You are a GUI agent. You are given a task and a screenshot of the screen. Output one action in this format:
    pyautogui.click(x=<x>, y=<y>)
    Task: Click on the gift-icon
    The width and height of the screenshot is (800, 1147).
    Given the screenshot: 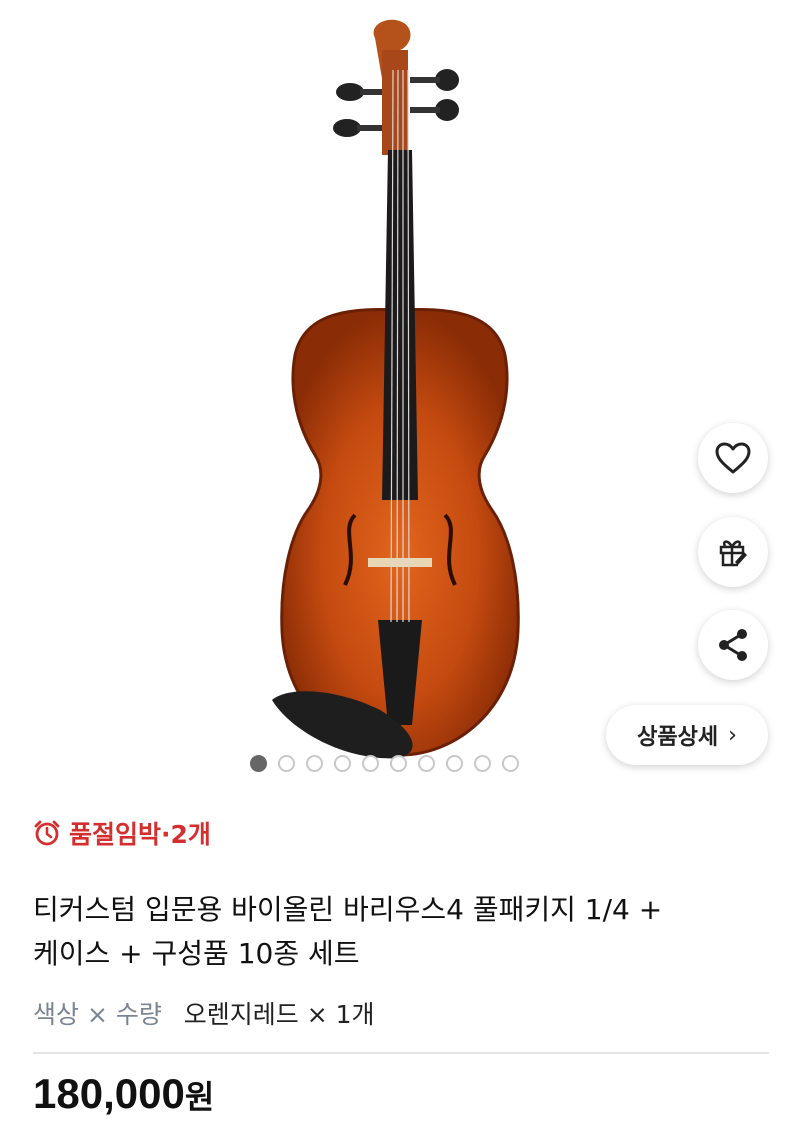 What is the action you would take?
    pyautogui.click(x=733, y=553)
    